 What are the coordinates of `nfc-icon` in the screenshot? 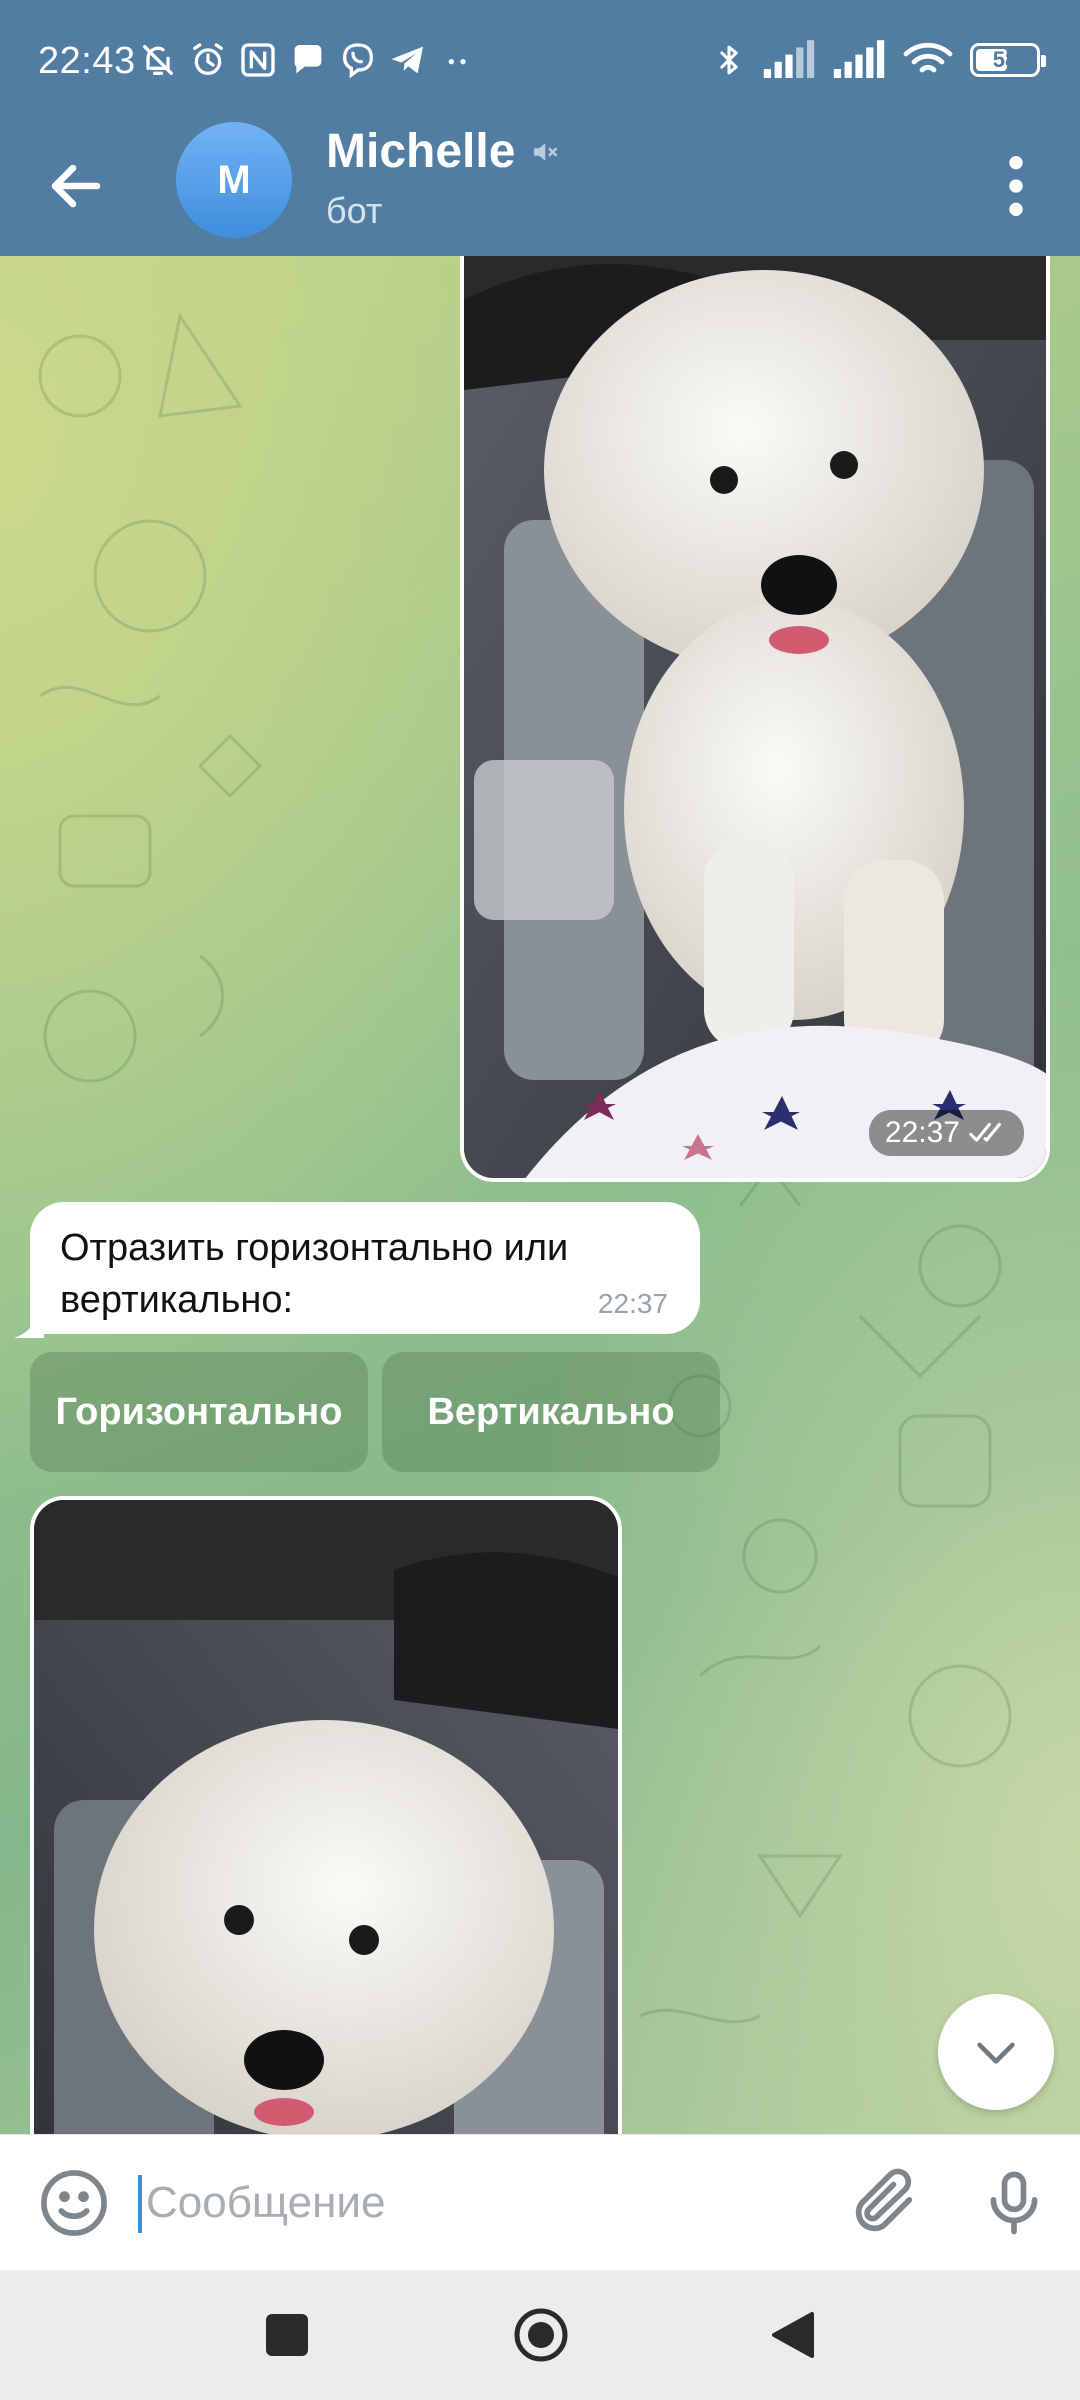 It's located at (258, 60).